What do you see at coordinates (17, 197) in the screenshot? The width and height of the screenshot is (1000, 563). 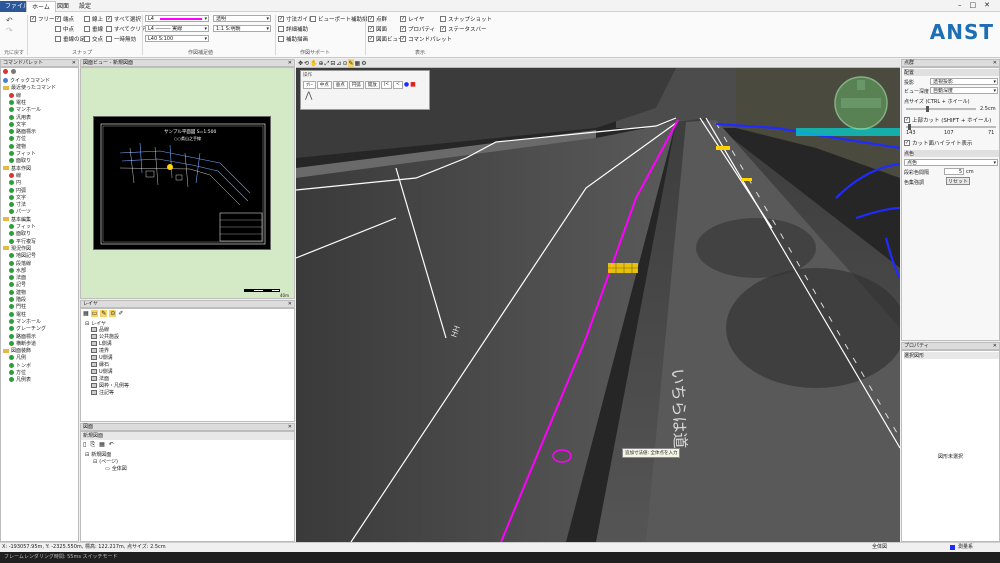 I see `command-item: 文字` at bounding box center [17, 197].